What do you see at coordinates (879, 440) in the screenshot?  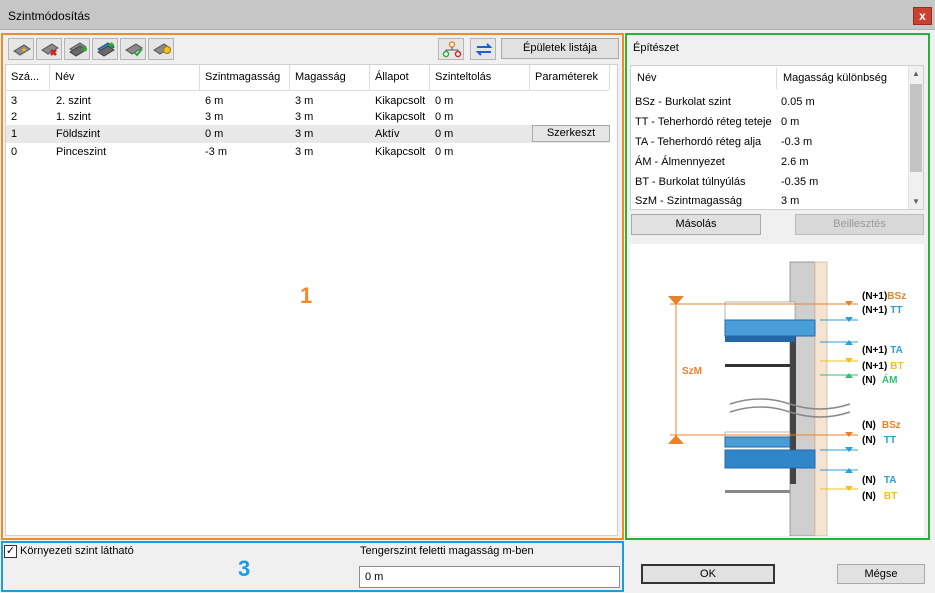 I see `lower-label-tt: (N) TT` at bounding box center [879, 440].